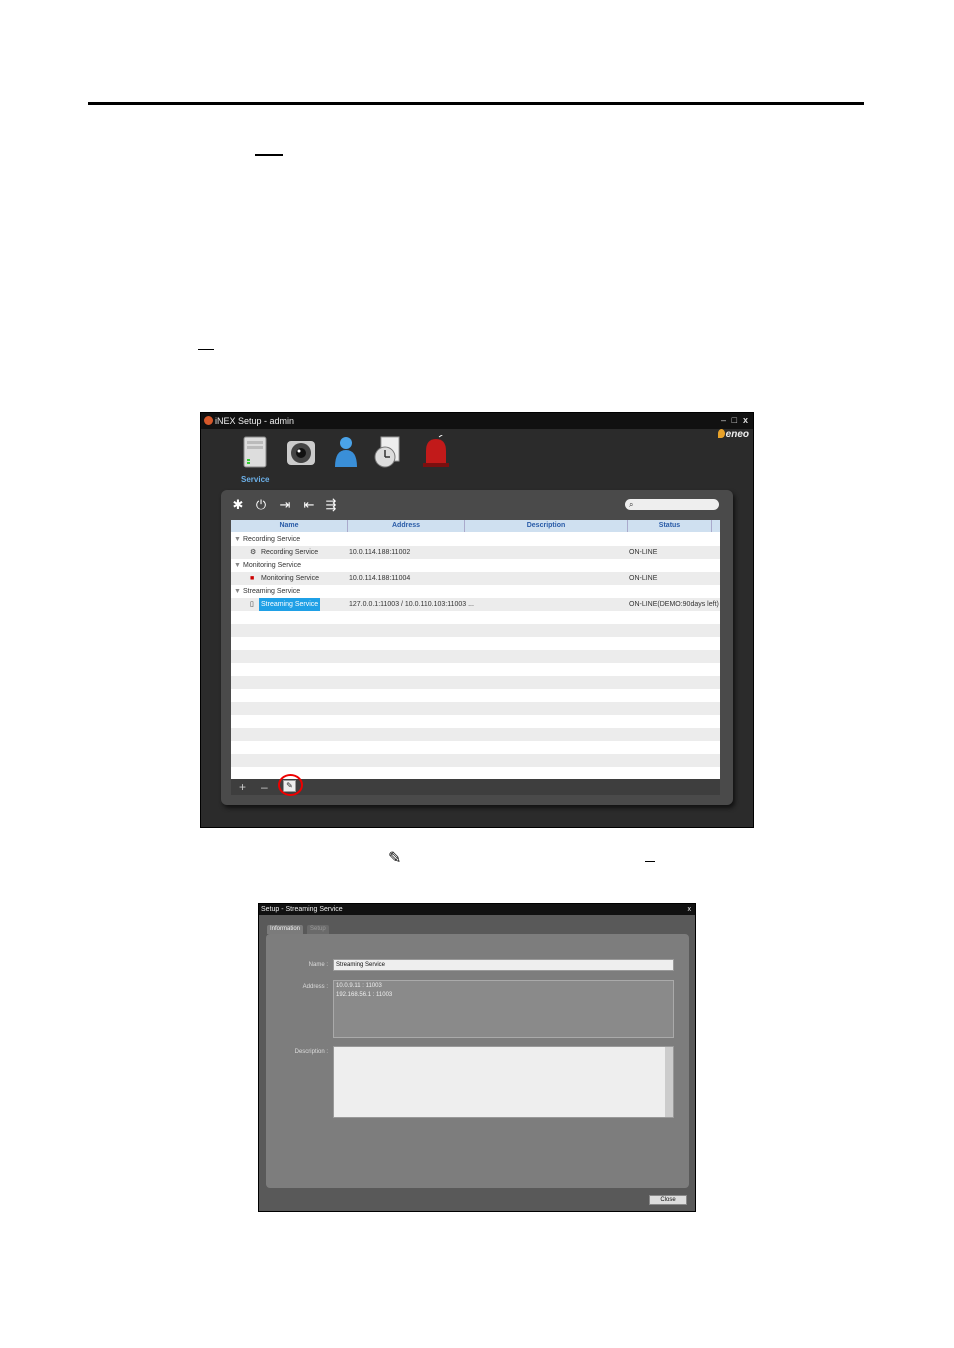 The image size is (954, 1348). I want to click on close-dialog-button: Close, so click(668, 1200).